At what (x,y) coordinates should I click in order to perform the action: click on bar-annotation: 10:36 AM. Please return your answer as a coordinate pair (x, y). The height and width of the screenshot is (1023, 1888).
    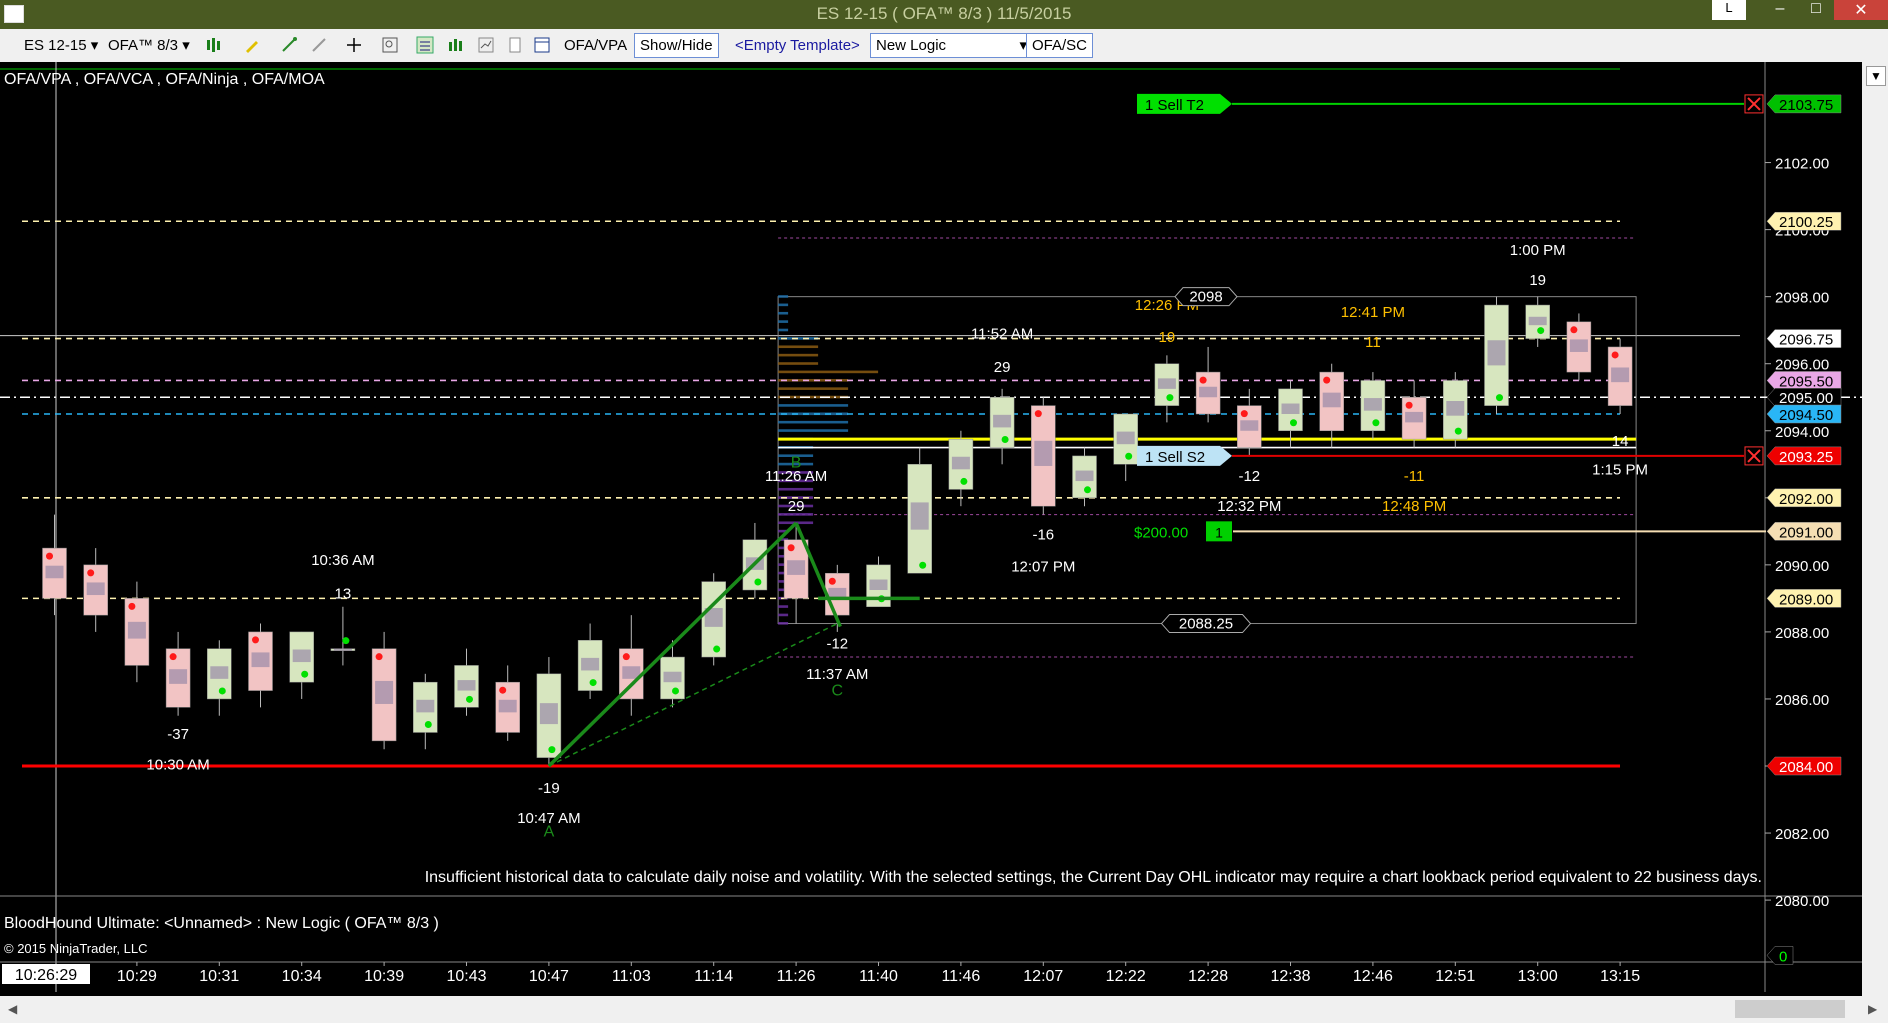
    Looking at the image, I should click on (342, 560).